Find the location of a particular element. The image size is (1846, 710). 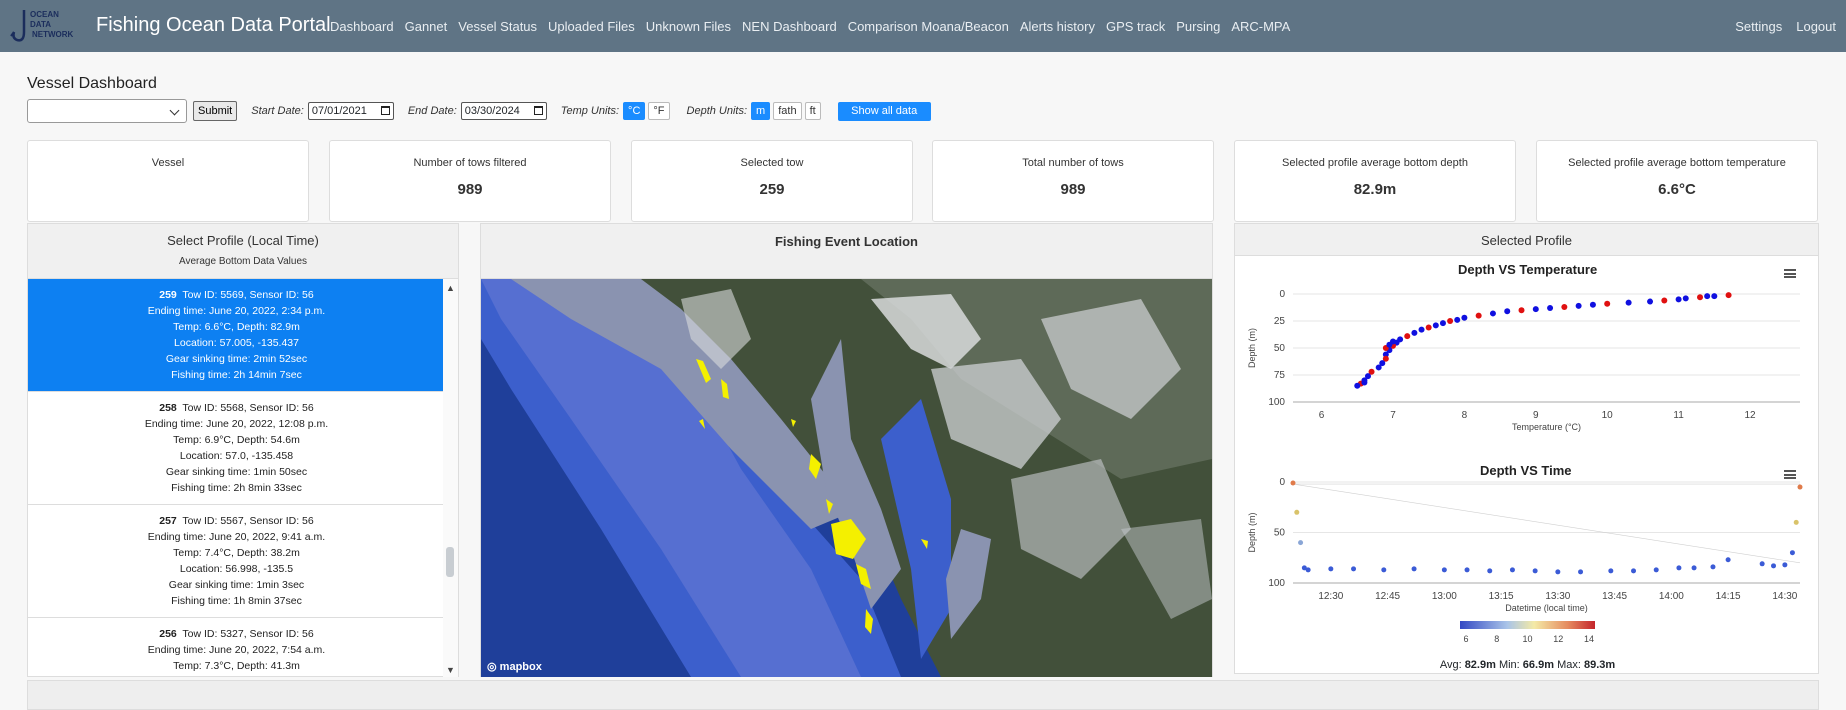

nav-settings: Settings is located at coordinates (1758, 26).